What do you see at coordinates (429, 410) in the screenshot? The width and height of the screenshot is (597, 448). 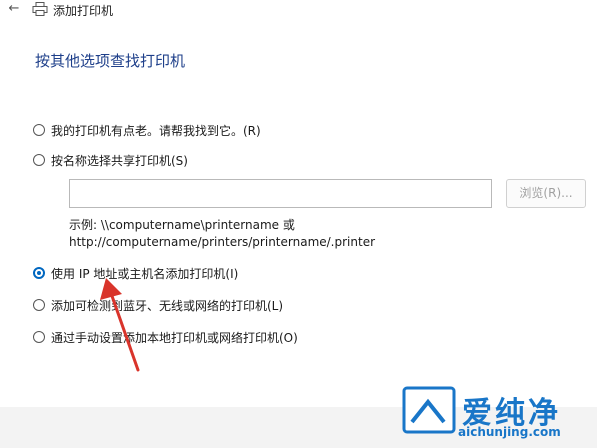 I see `watermark-logo-icon` at bounding box center [429, 410].